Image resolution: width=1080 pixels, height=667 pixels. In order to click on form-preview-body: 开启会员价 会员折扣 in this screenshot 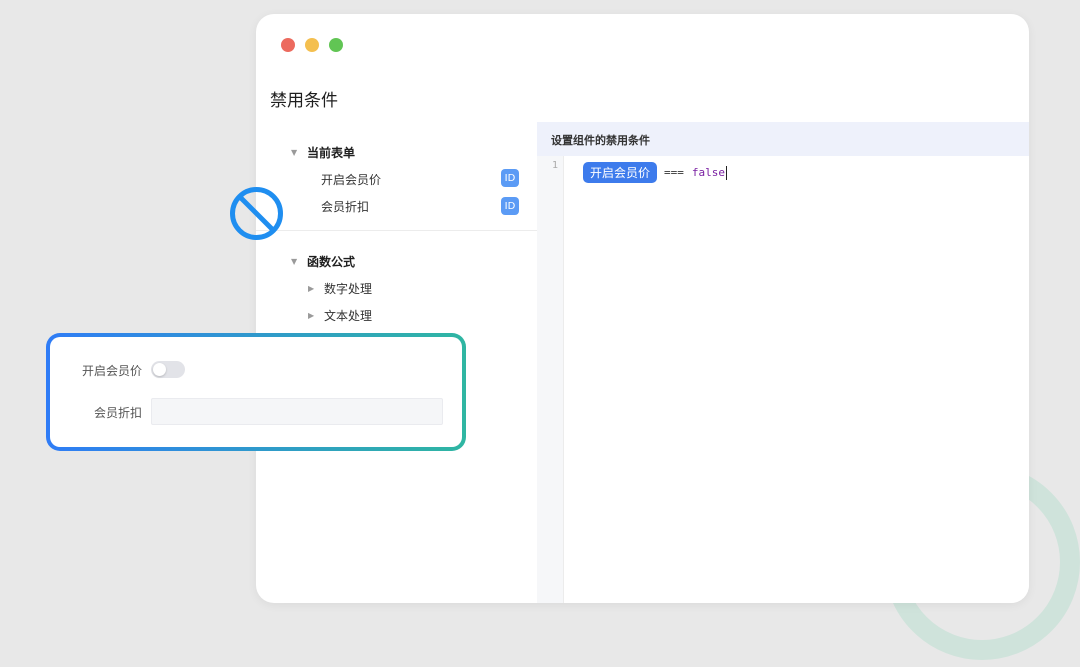, I will do `click(256, 392)`.